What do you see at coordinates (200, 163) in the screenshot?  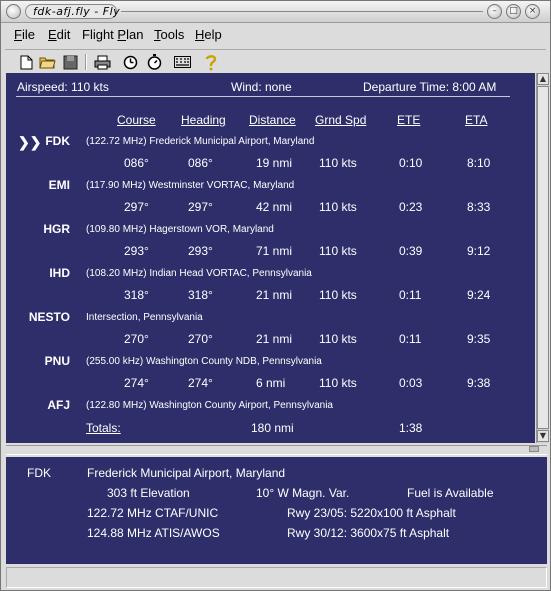 I see `leg-heading: 086°` at bounding box center [200, 163].